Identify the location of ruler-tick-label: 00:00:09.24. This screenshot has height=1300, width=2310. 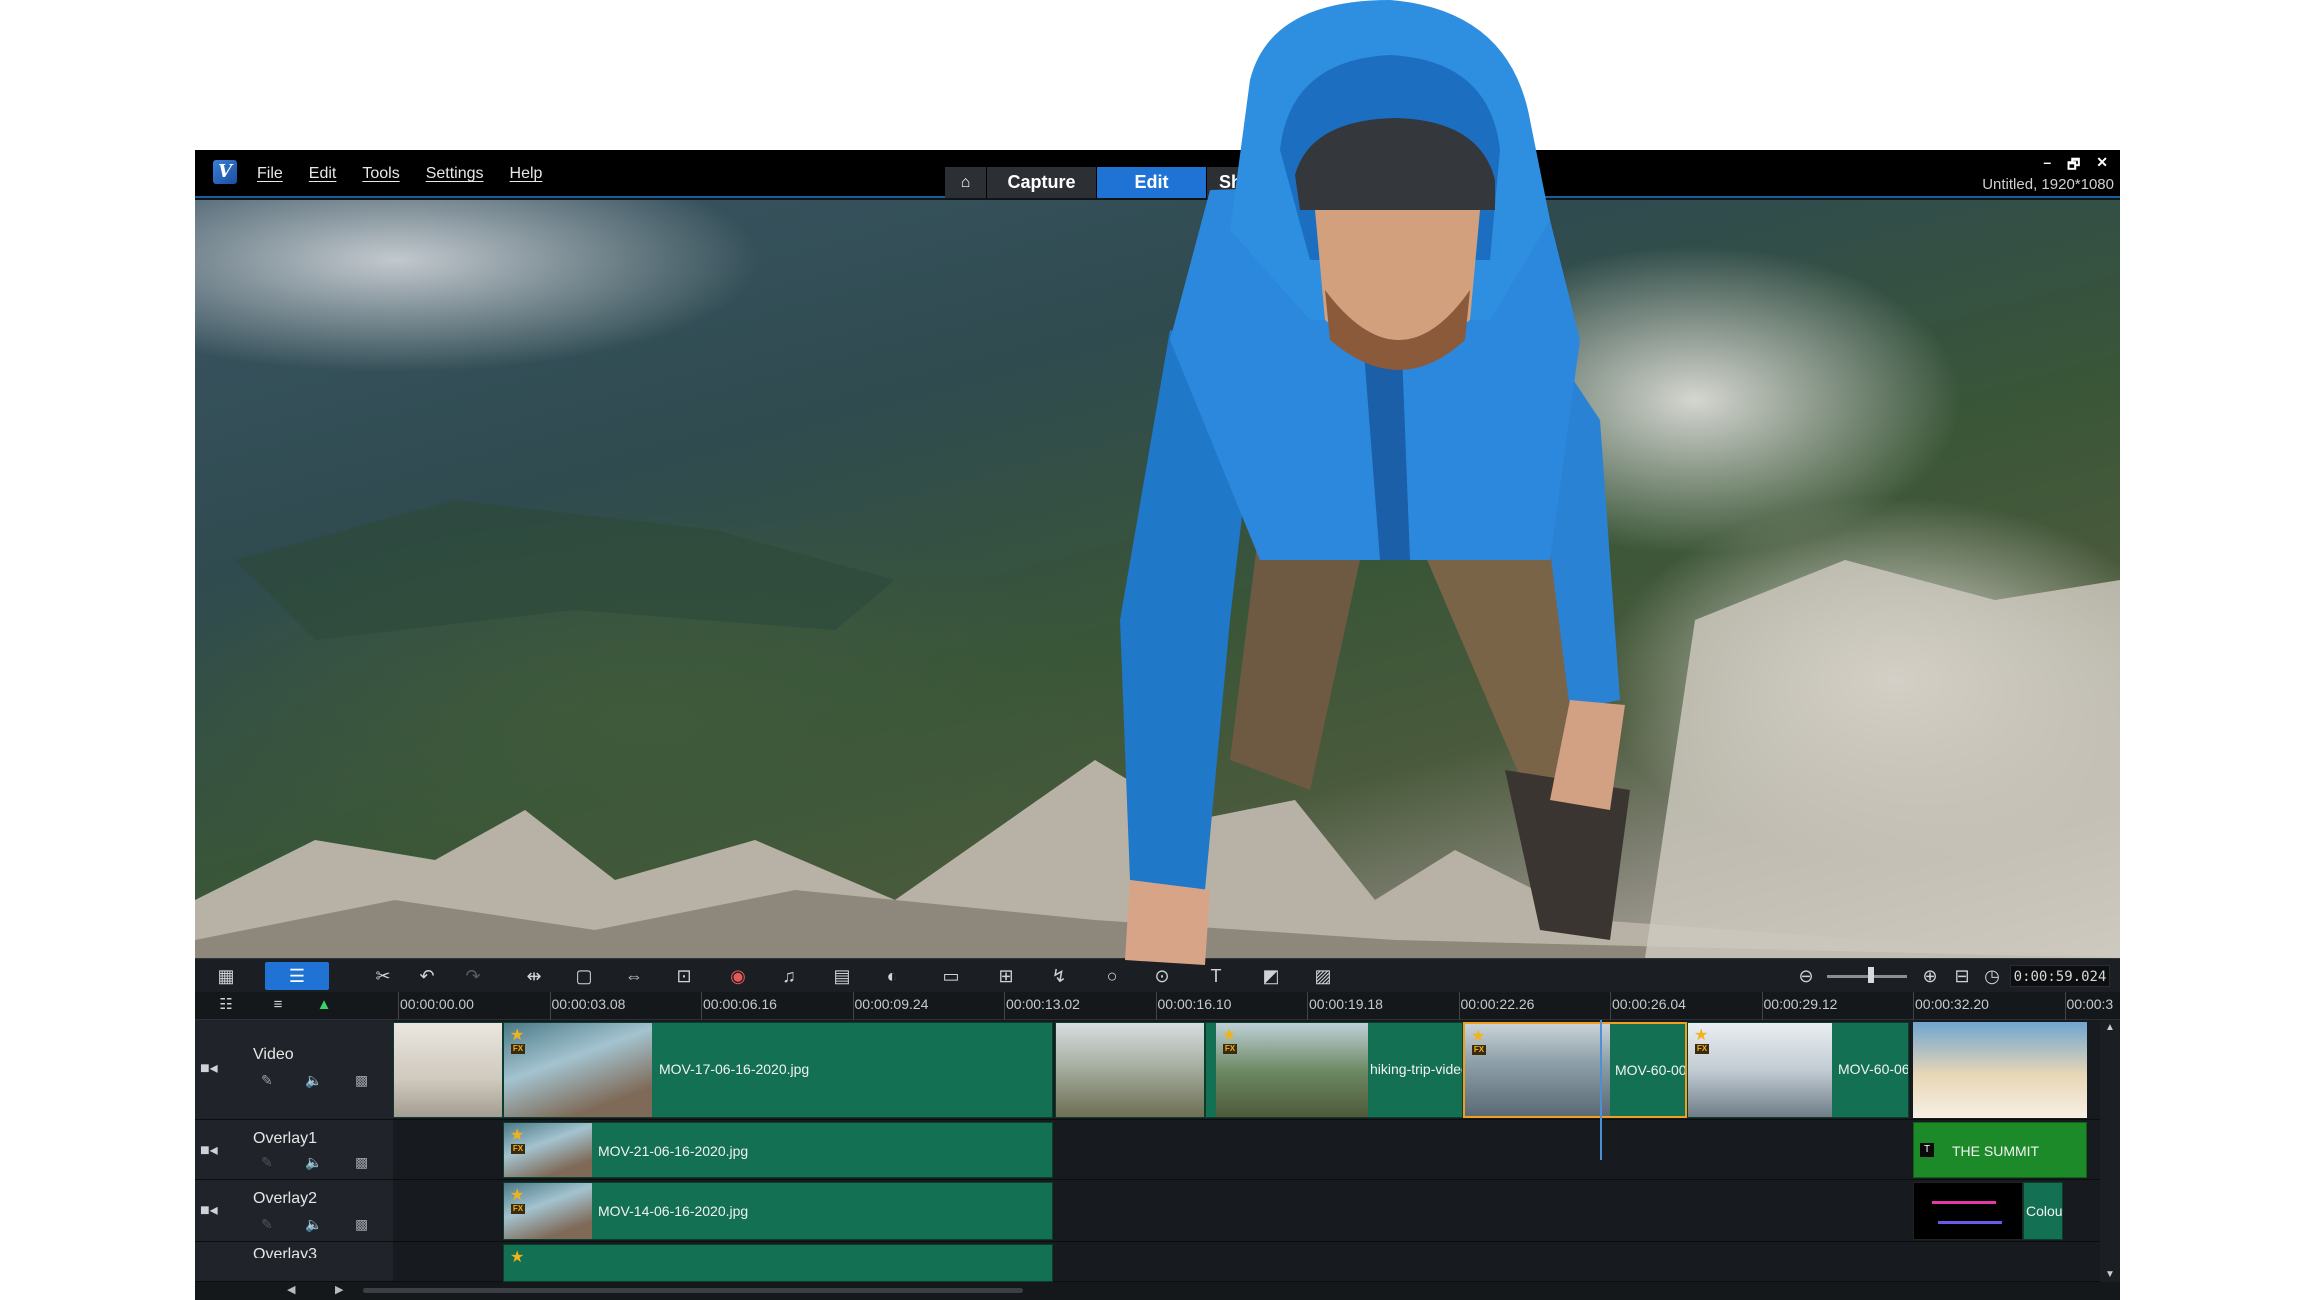
(891, 1004).